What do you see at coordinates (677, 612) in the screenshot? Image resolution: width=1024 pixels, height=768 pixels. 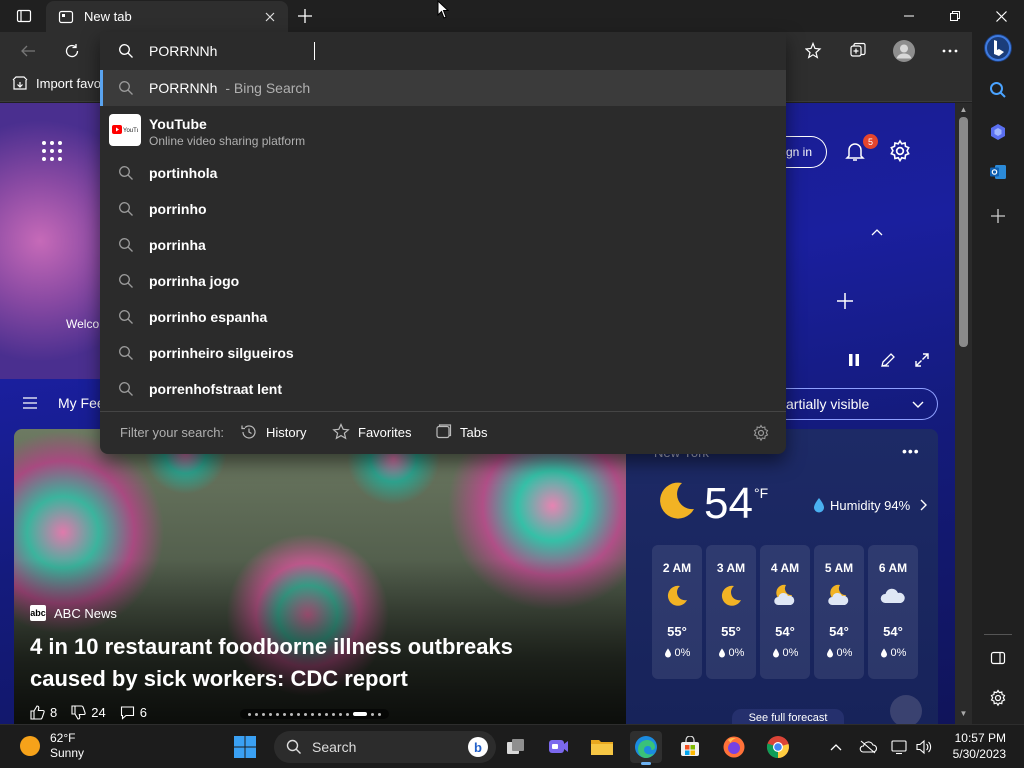 I see `hourly-forecast-item: 2 AM 55° 0%` at bounding box center [677, 612].